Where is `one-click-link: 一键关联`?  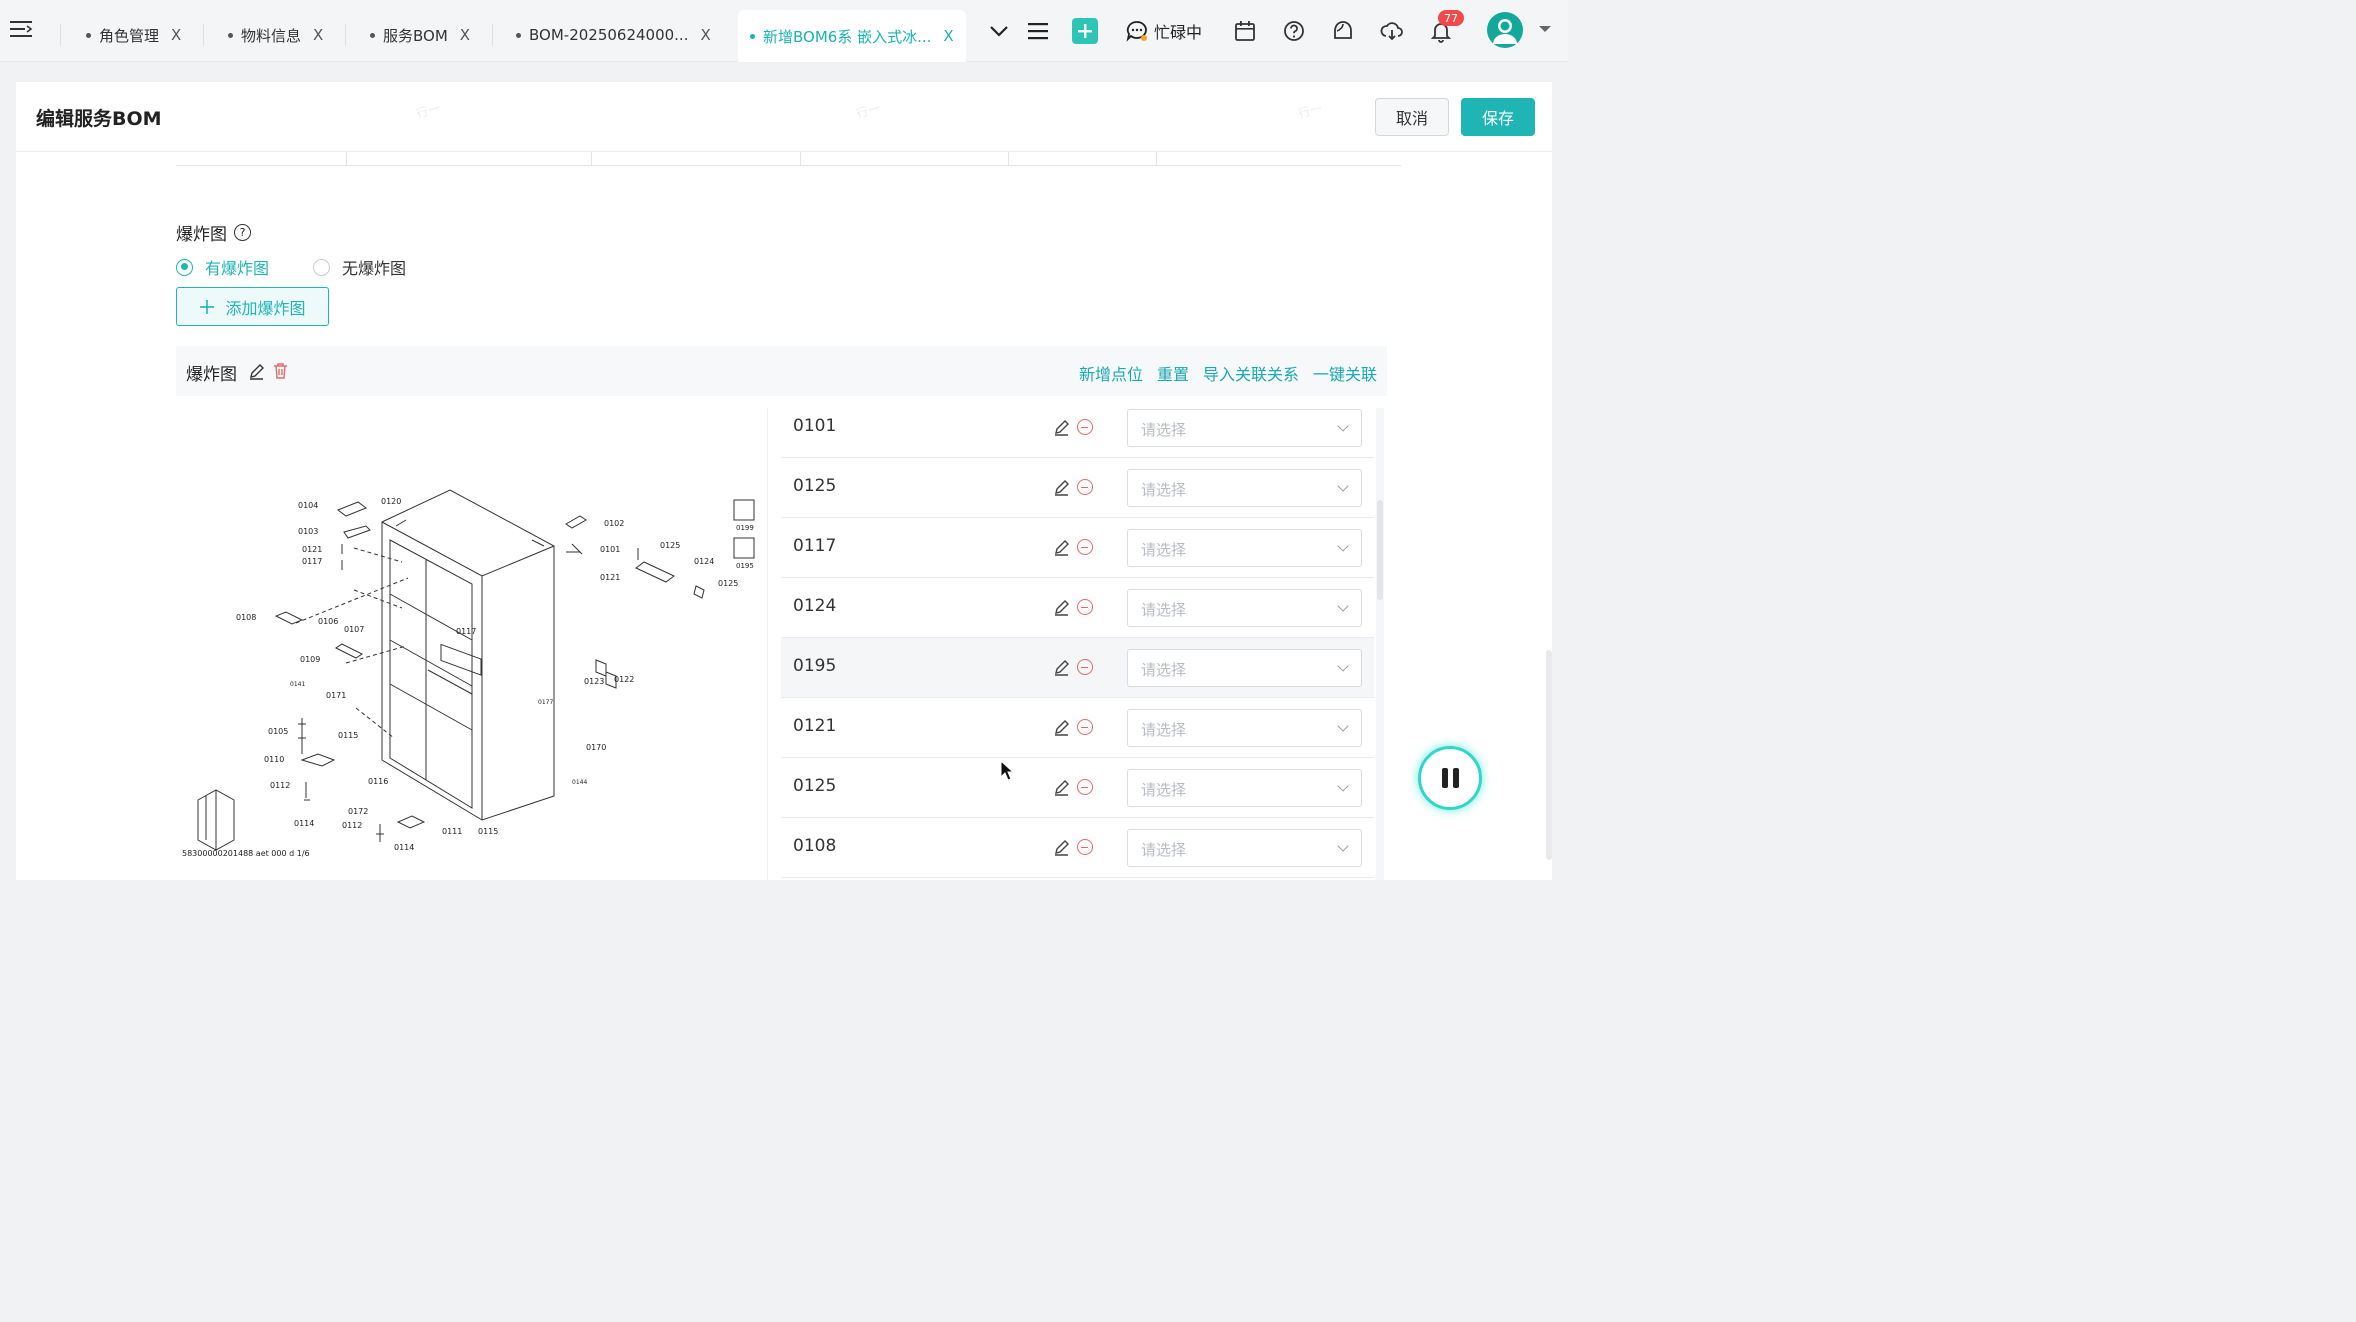 one-click-link: 一键关联 is located at coordinates (1345, 373).